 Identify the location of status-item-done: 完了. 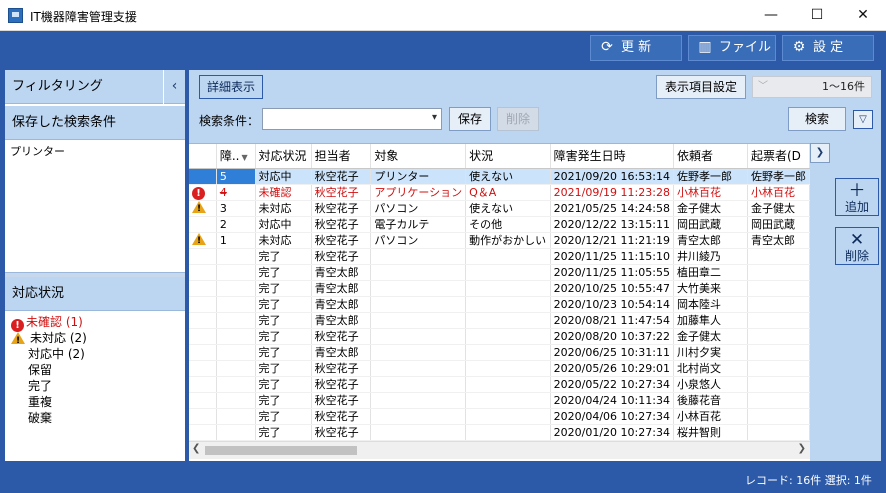
(95, 386).